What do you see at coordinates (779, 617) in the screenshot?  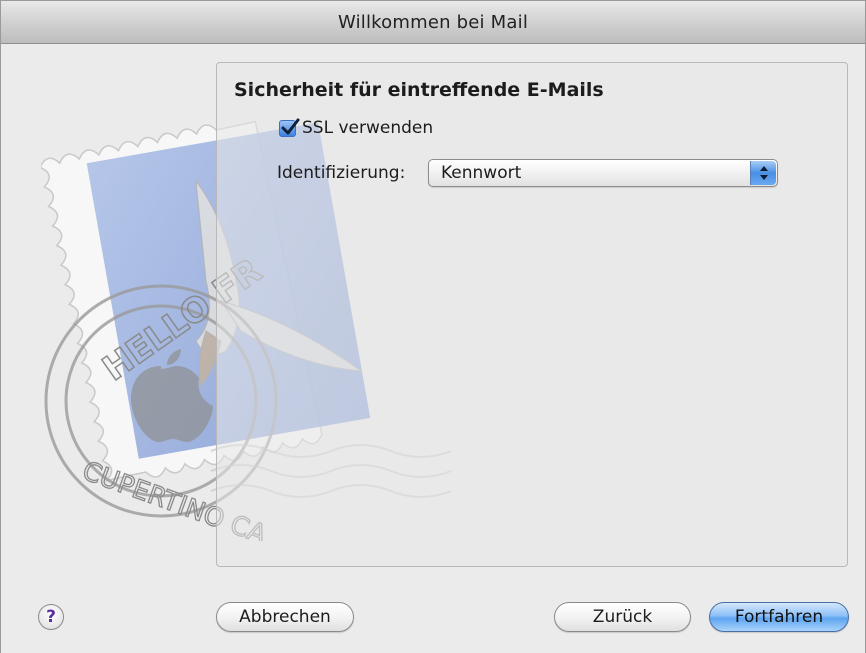 I see `continue-button: Fortfahren` at bounding box center [779, 617].